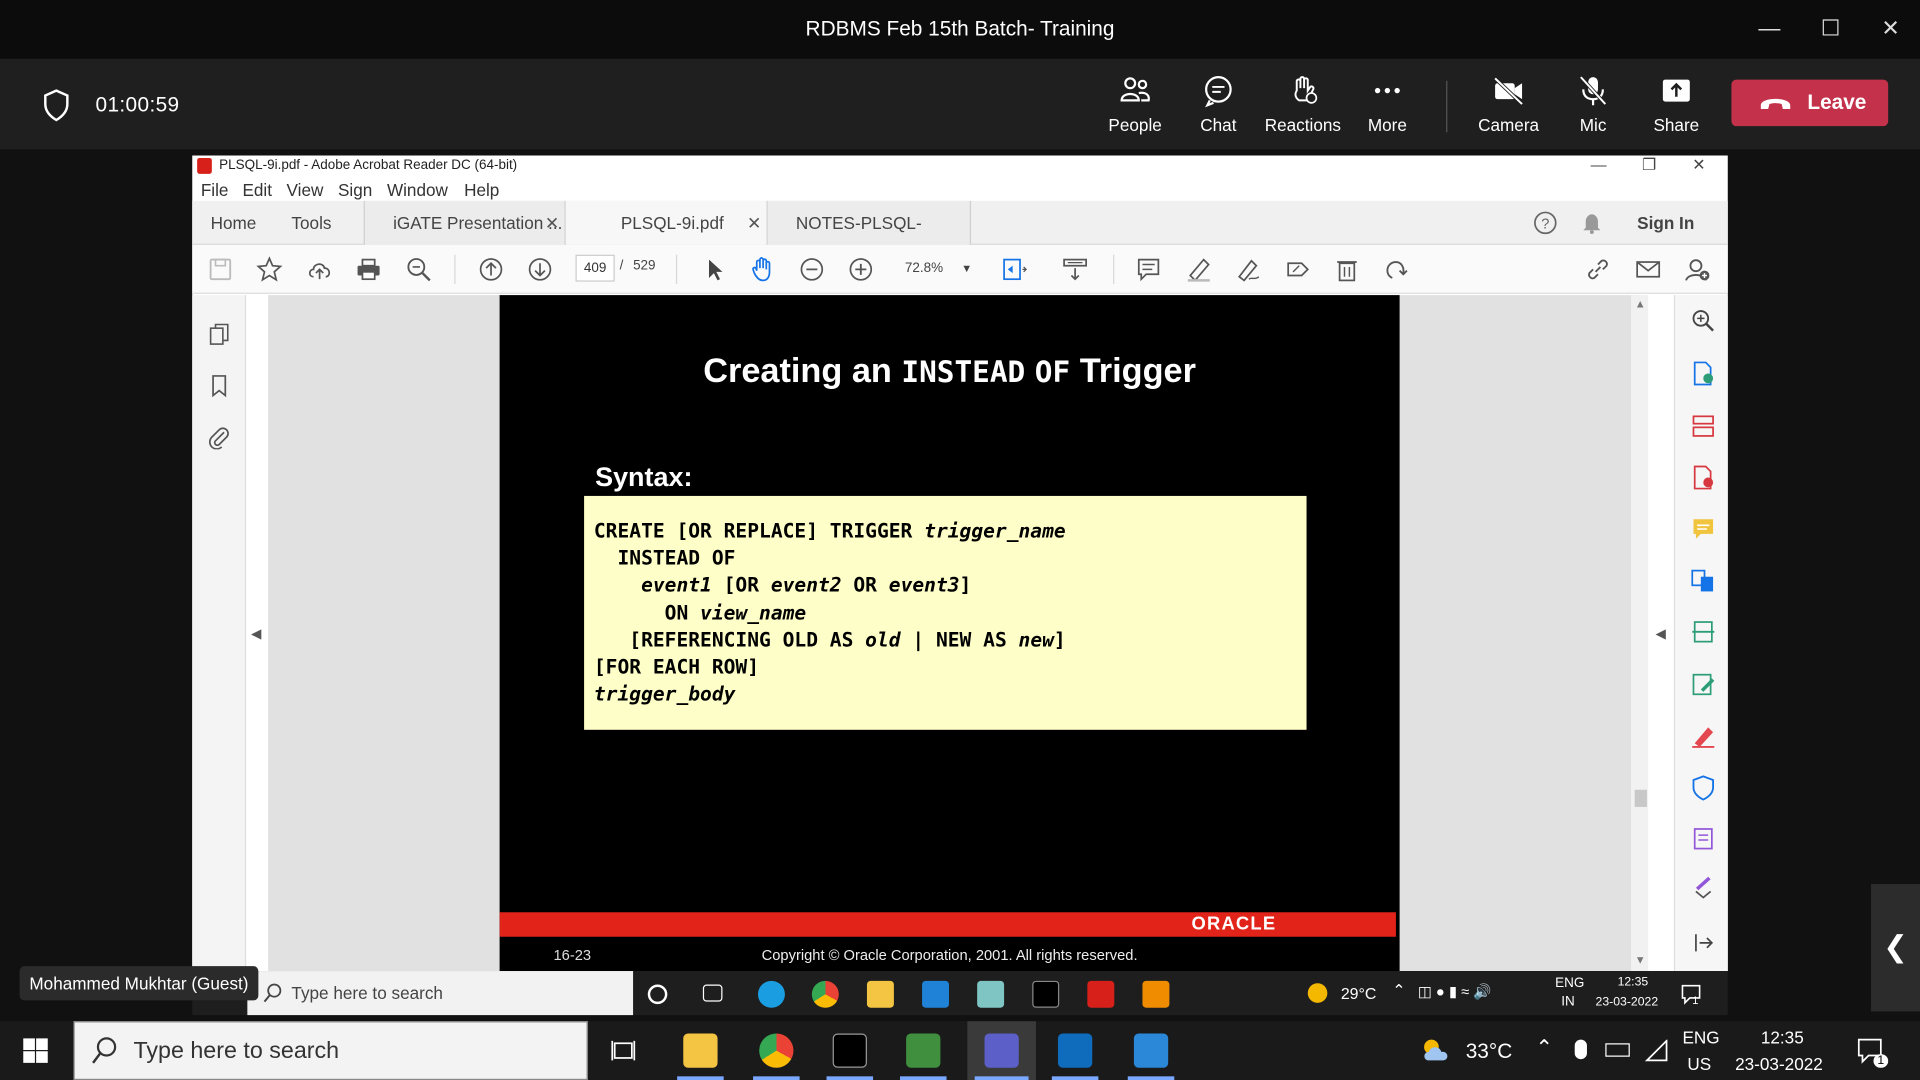 The width and height of the screenshot is (1920, 1080). What do you see at coordinates (1001, 1050) in the screenshot?
I see `teams-icon` at bounding box center [1001, 1050].